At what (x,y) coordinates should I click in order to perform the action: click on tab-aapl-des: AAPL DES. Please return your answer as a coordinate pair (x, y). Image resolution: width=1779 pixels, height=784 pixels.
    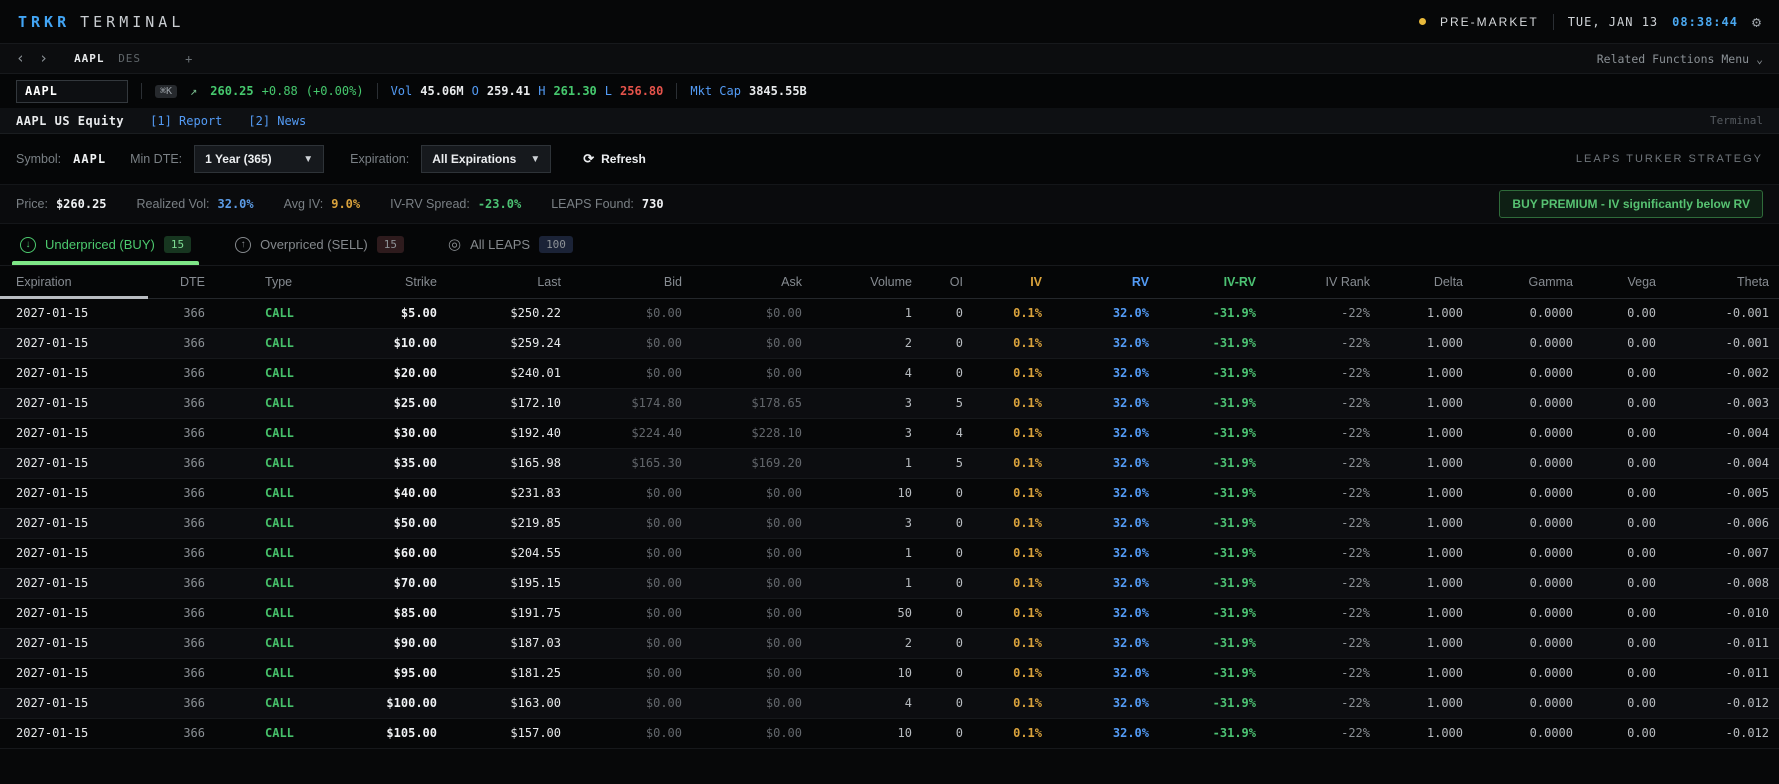
    Looking at the image, I should click on (107, 58).